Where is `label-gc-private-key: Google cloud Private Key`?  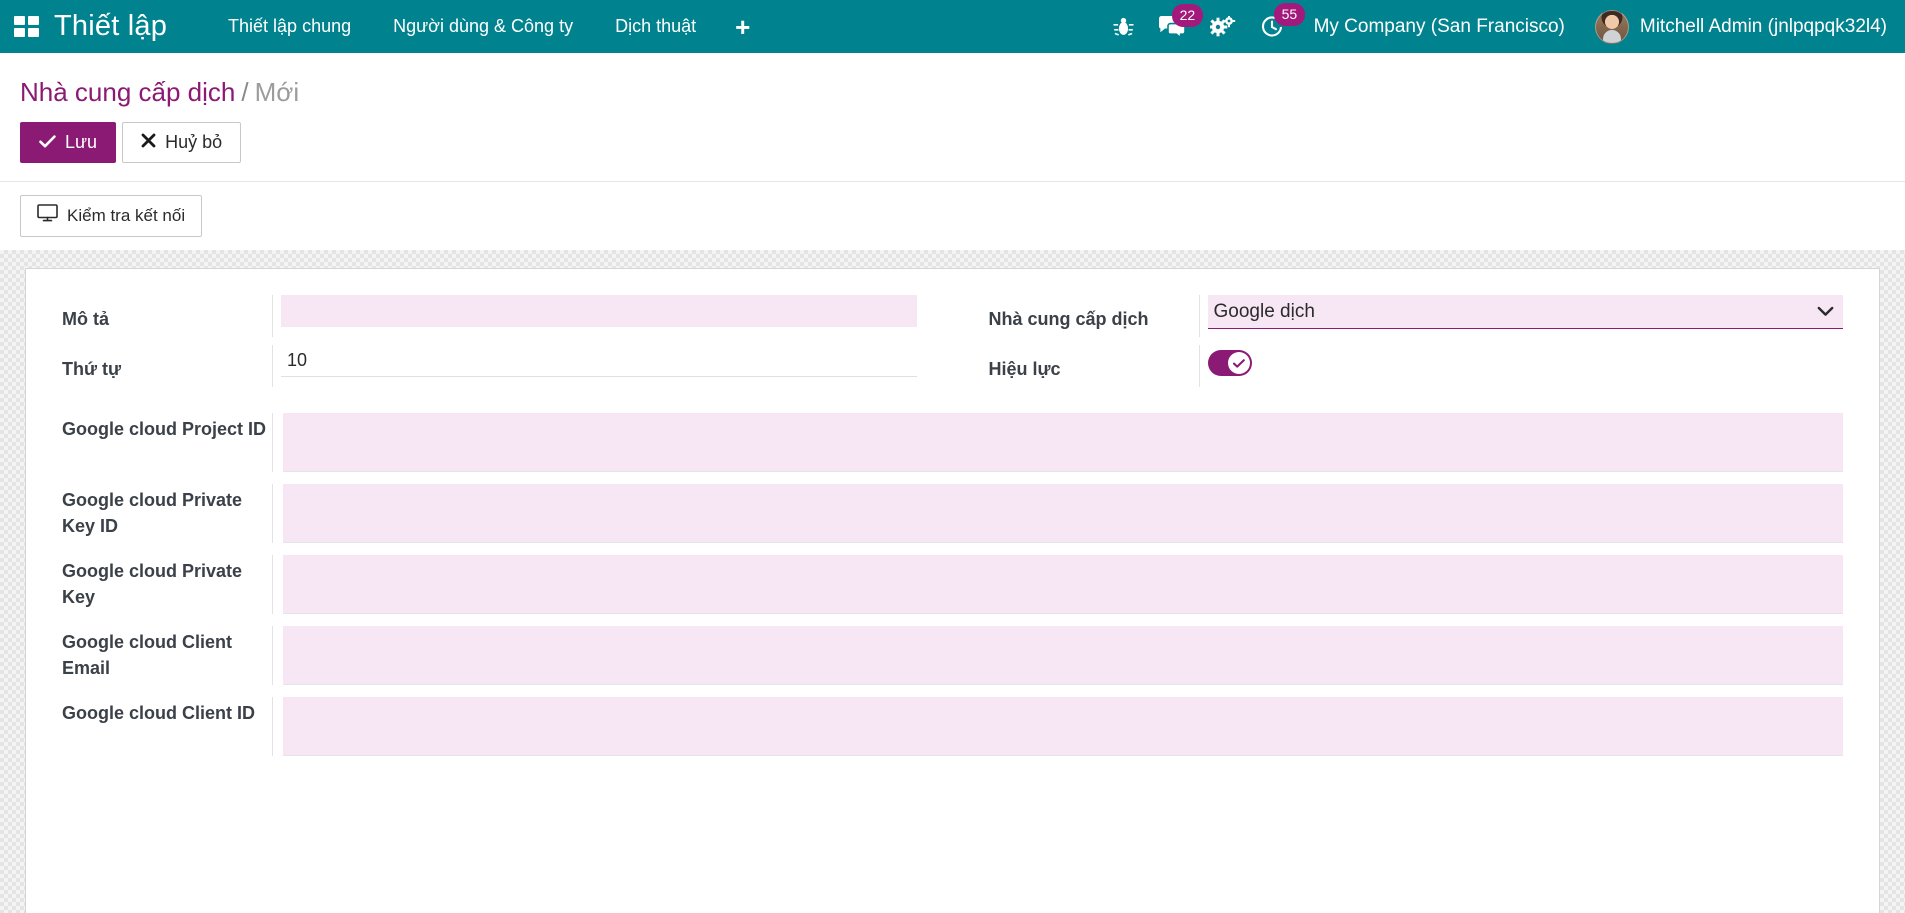 label-gc-private-key: Google cloud Private Key is located at coordinates (152, 584).